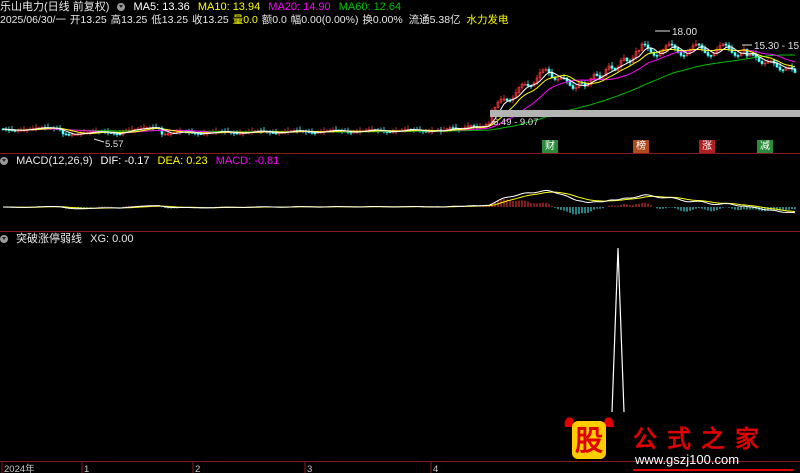  Describe the element at coordinates (707, 146) in the screenshot. I see `event-tag-limit-up: 涨` at that location.